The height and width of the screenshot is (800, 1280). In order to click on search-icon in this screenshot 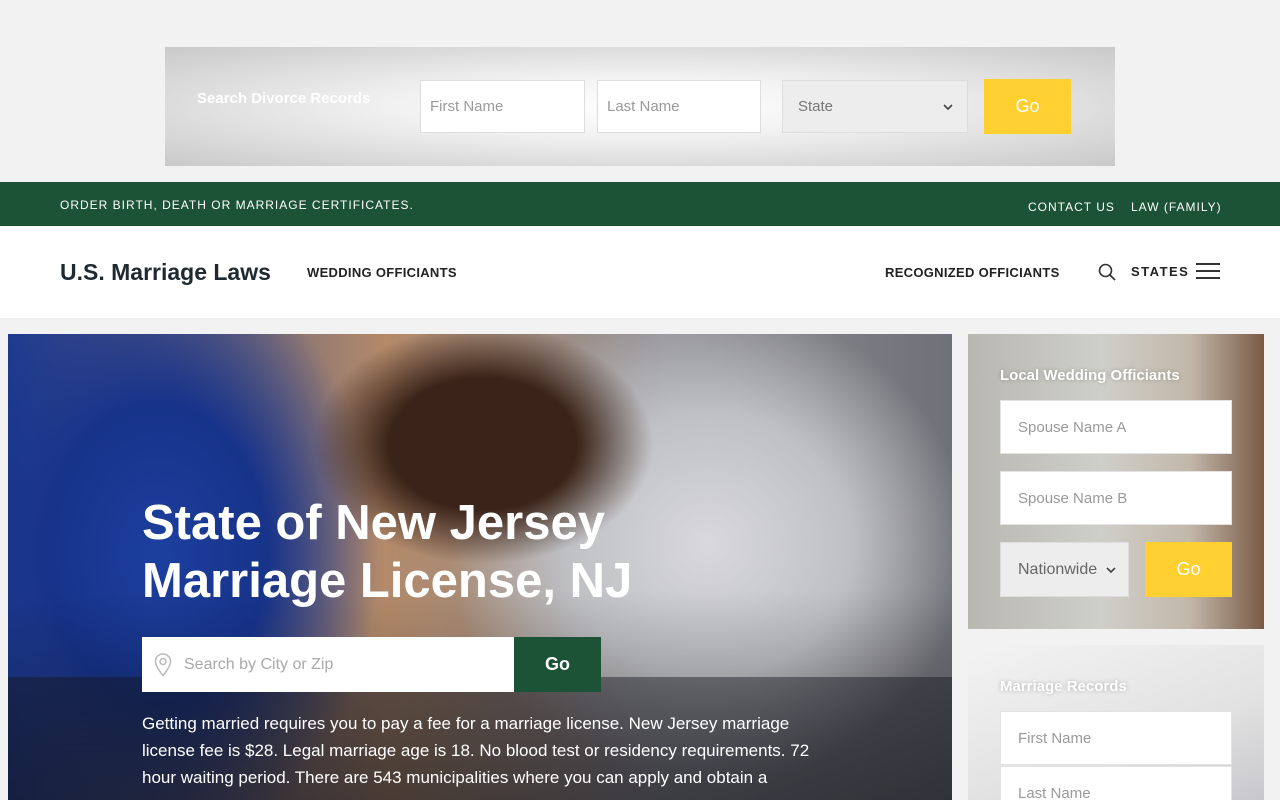, I will do `click(1107, 272)`.